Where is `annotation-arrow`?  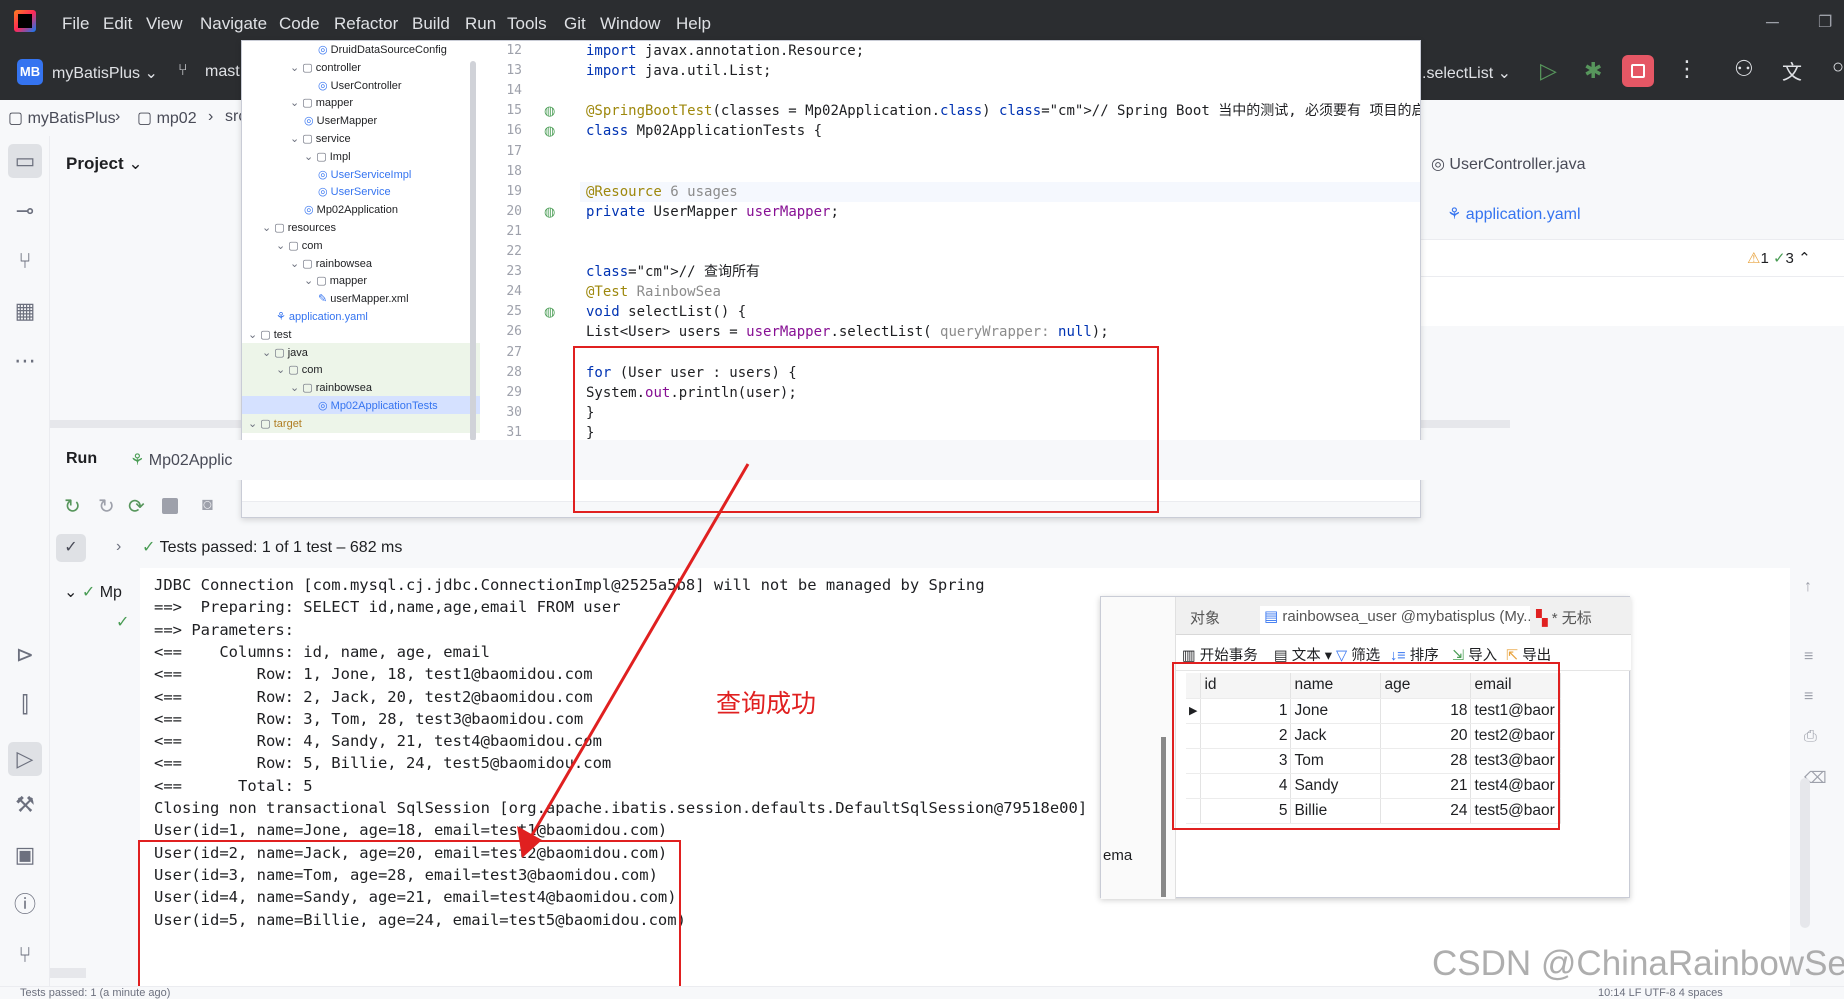 annotation-arrow is located at coordinates (633, 660).